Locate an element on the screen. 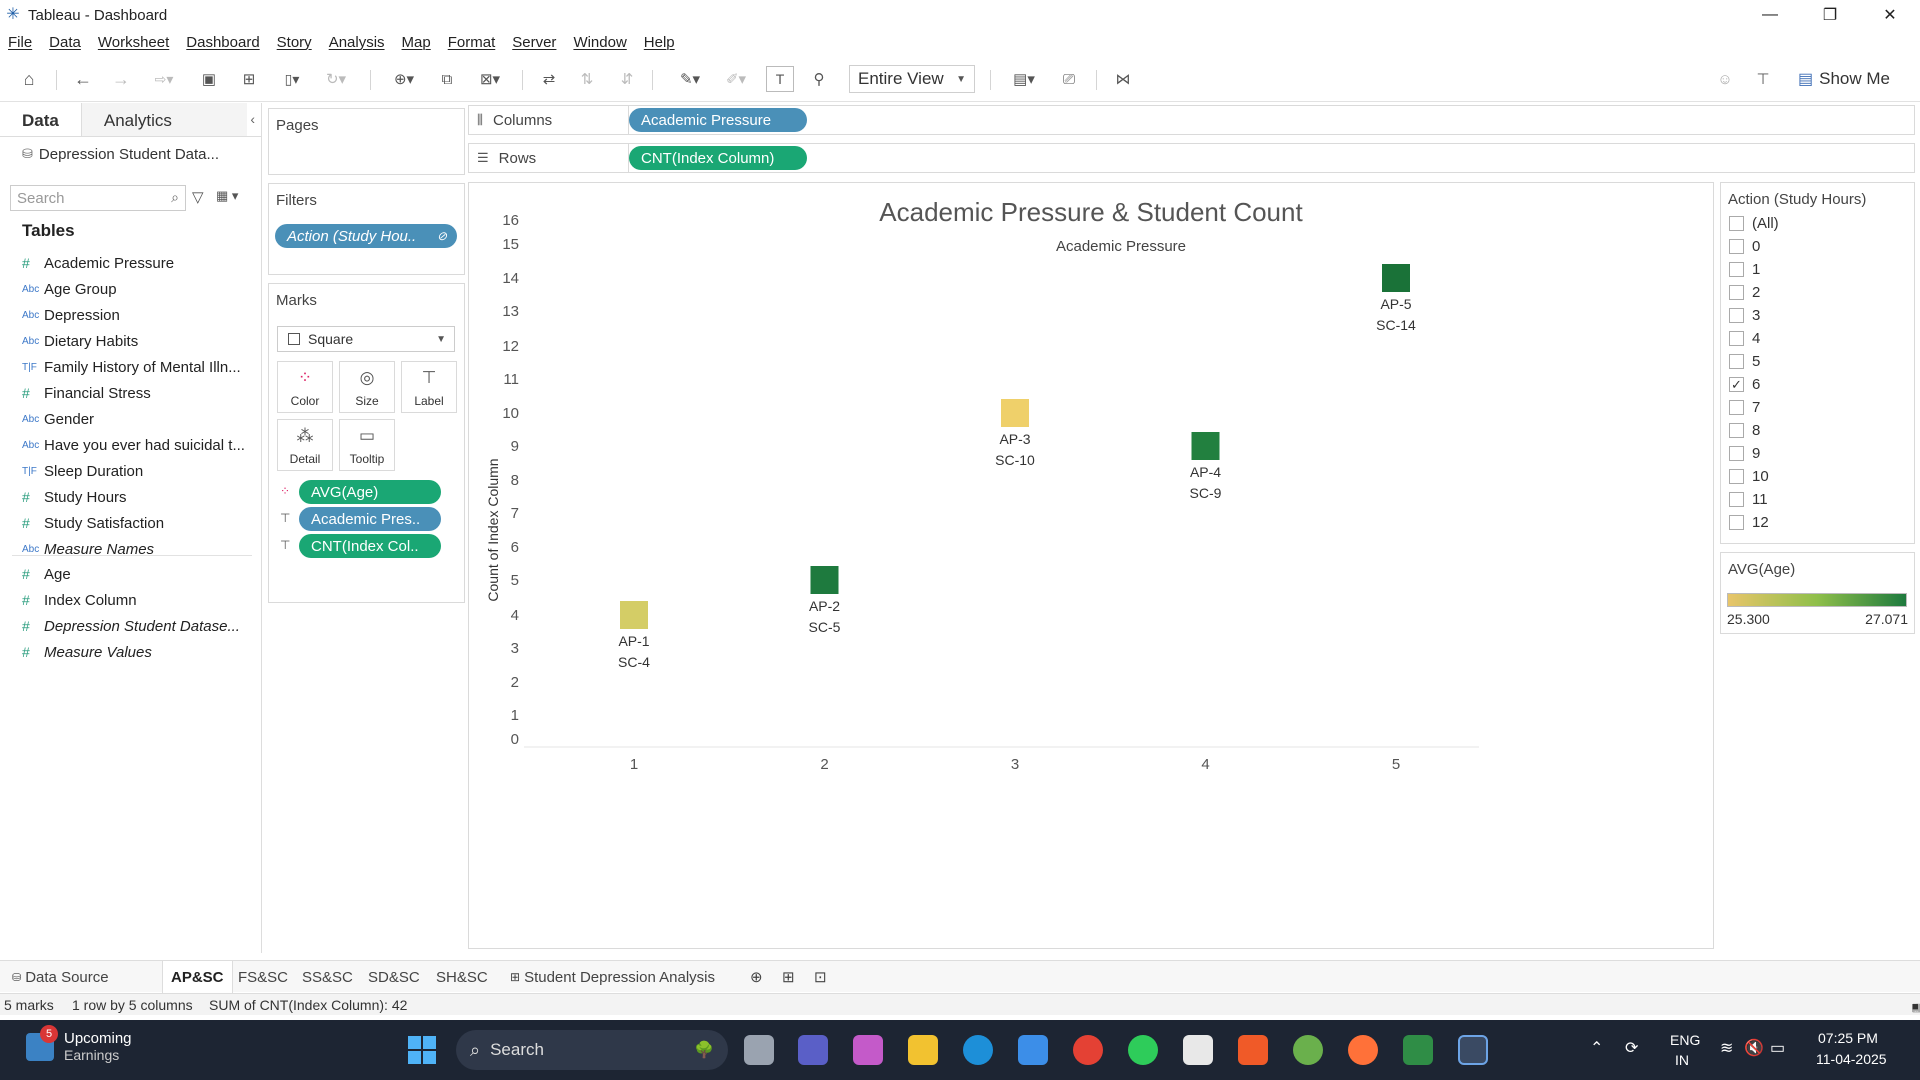 Image resolution: width=1920 pixels, height=1080 pixels. language-line2: IN is located at coordinates (1682, 1060).